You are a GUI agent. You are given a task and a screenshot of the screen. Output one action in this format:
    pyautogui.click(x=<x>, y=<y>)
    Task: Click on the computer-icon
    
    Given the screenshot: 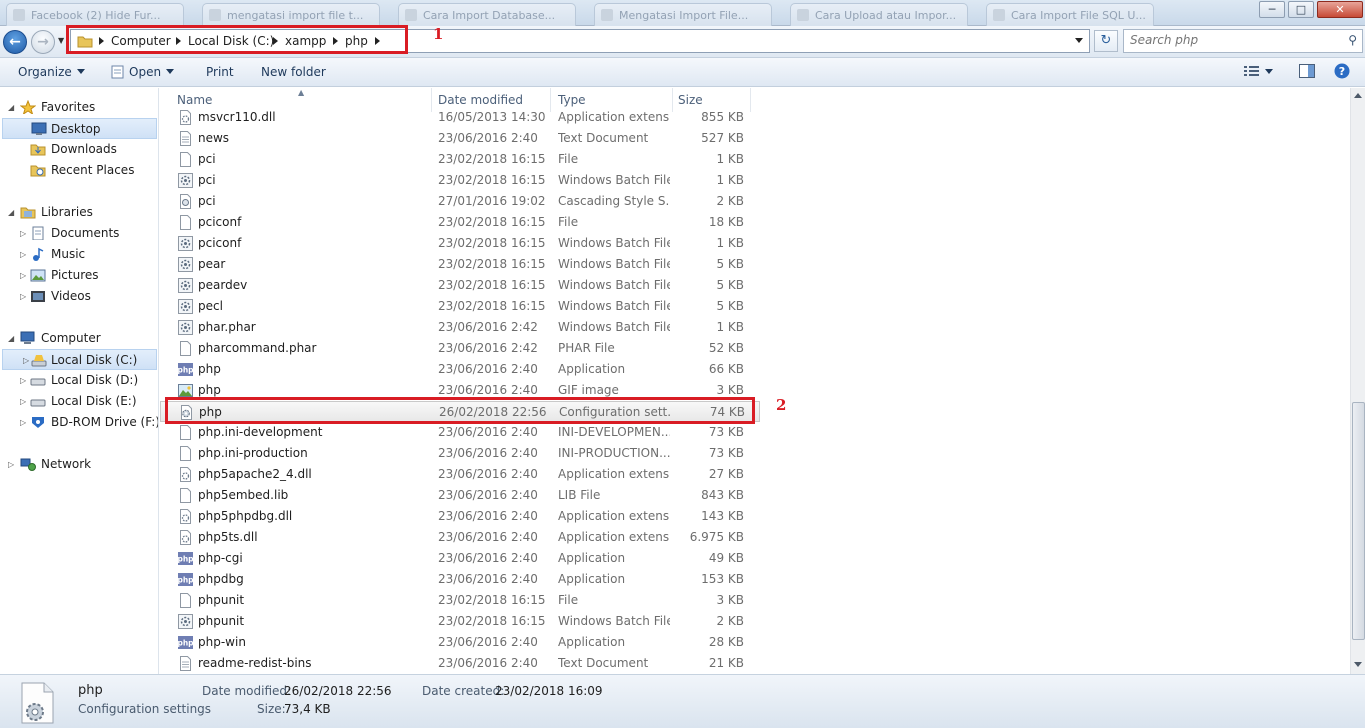 What is the action you would take?
    pyautogui.click(x=27, y=337)
    